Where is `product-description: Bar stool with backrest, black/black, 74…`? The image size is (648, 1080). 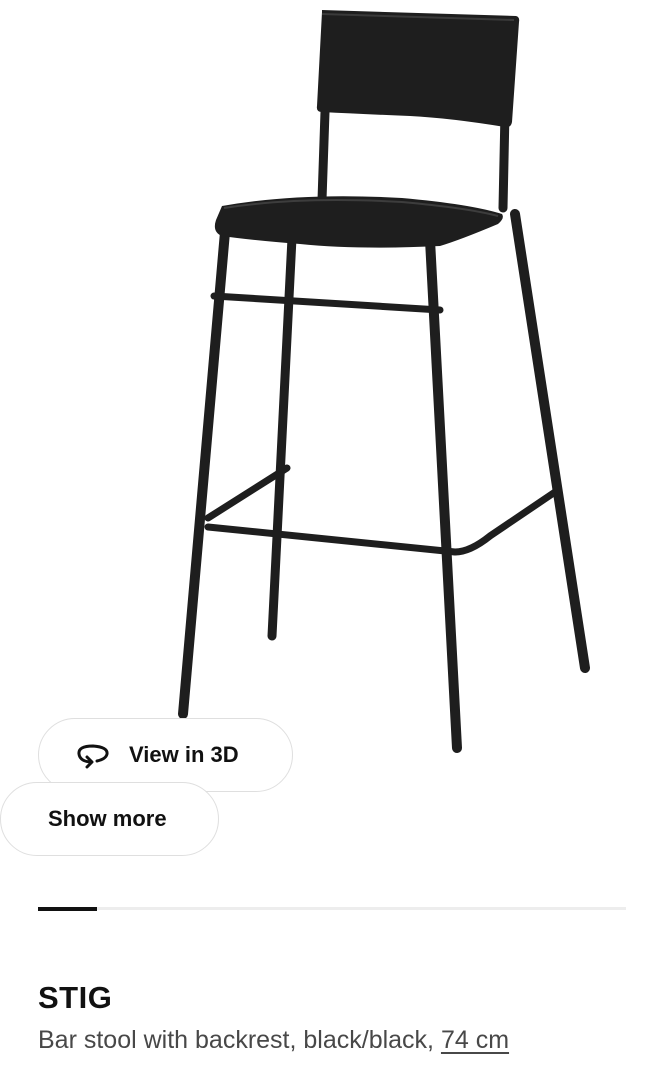 product-description: Bar stool with backrest, black/black, 74… is located at coordinates (273, 1040).